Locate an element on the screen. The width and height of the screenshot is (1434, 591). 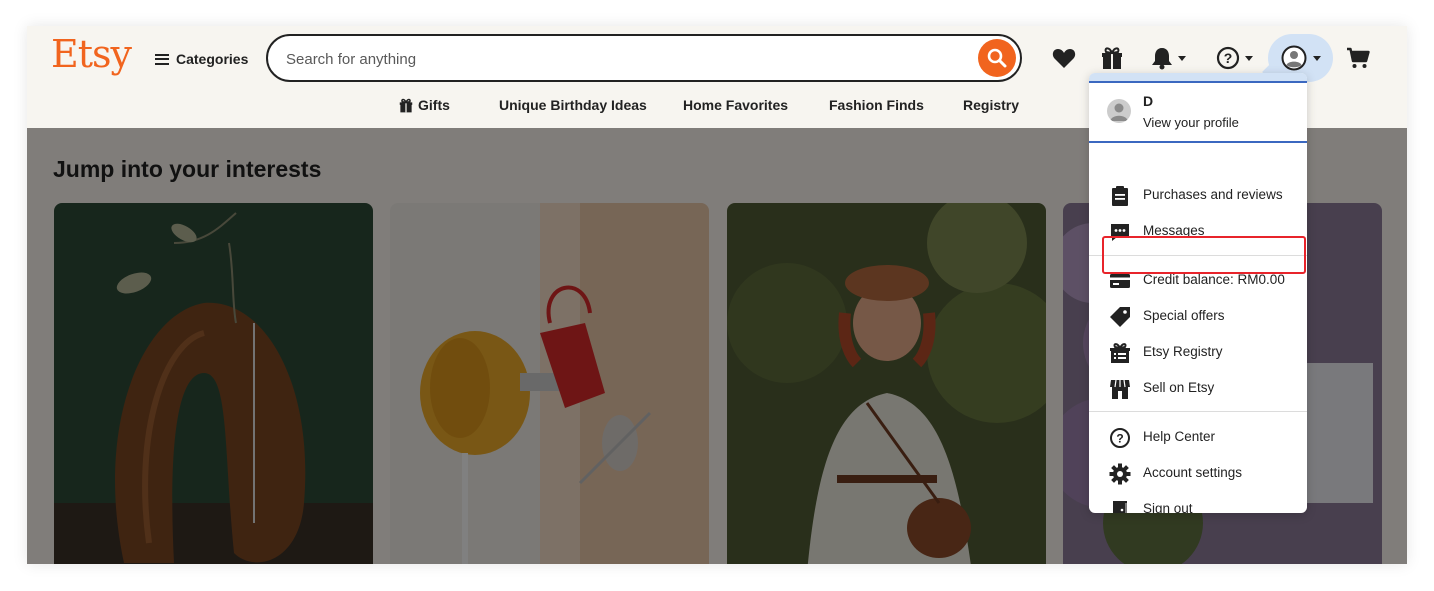
menu-item-account-settings: Account settings is located at coordinates (1198, 473).